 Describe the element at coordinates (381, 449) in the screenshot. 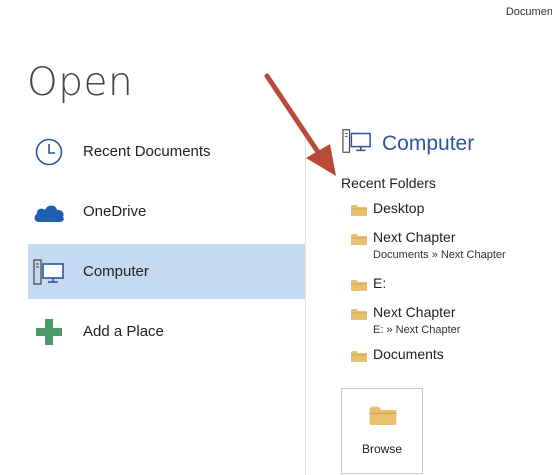

I see `browse-label: Browse` at that location.